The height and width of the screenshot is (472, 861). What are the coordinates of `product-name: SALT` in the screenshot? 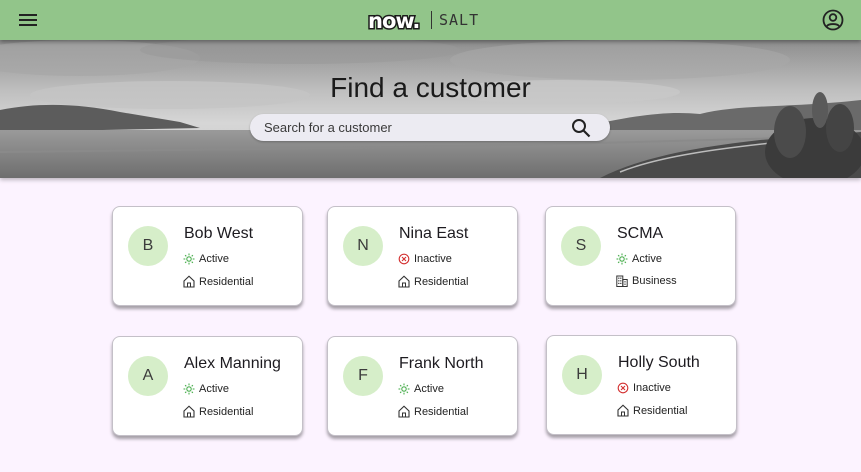 It's located at (459, 20).